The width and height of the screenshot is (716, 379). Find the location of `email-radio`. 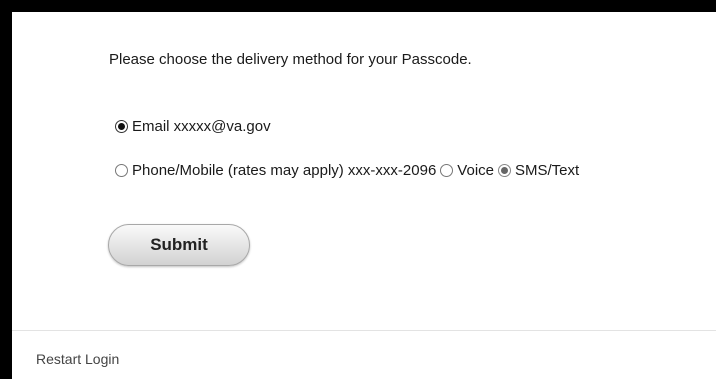

email-radio is located at coordinates (121, 126).